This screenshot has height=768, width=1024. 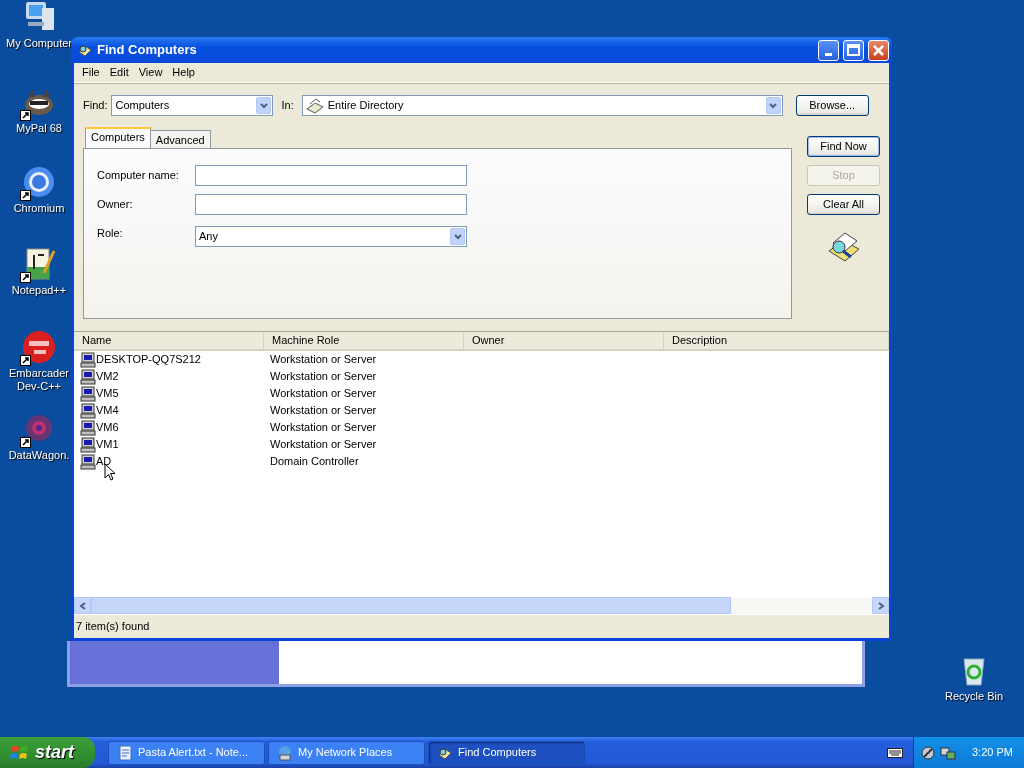 What do you see at coordinates (107, 444) in the screenshot?
I see `table-cell: VM1` at bounding box center [107, 444].